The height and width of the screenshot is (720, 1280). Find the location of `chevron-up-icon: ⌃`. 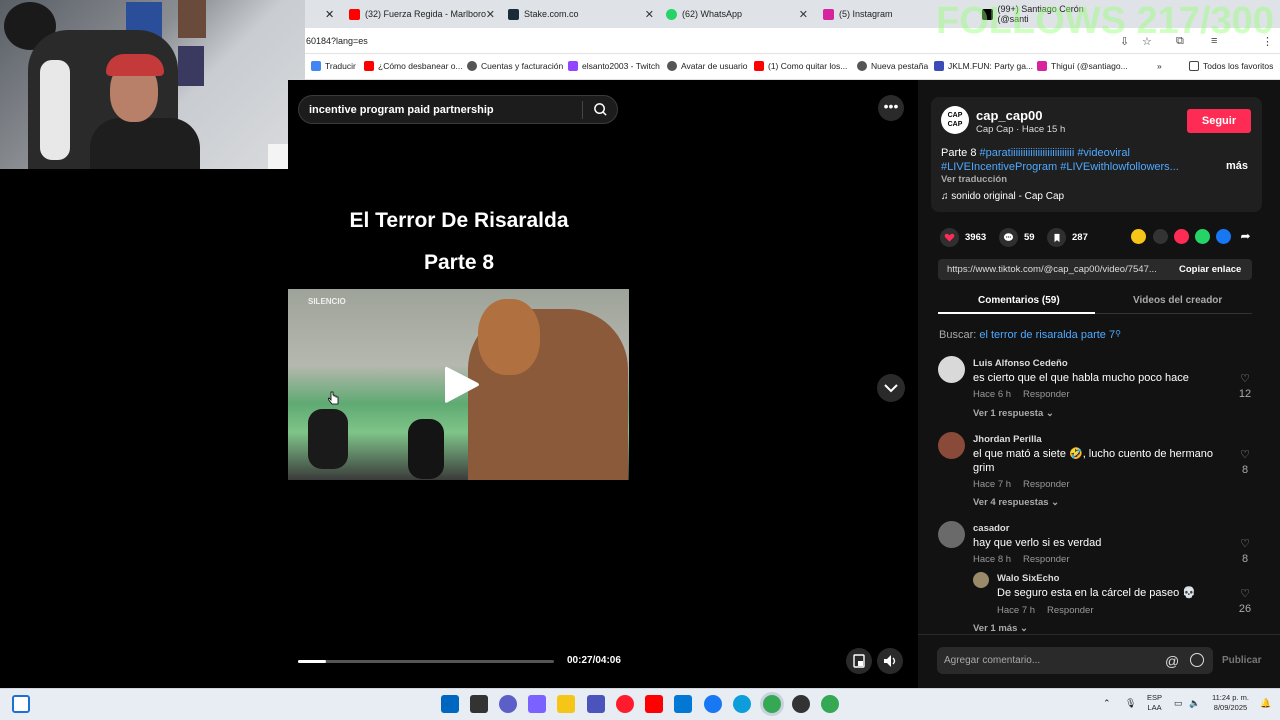

chevron-up-icon: ⌃ is located at coordinates (1107, 703).